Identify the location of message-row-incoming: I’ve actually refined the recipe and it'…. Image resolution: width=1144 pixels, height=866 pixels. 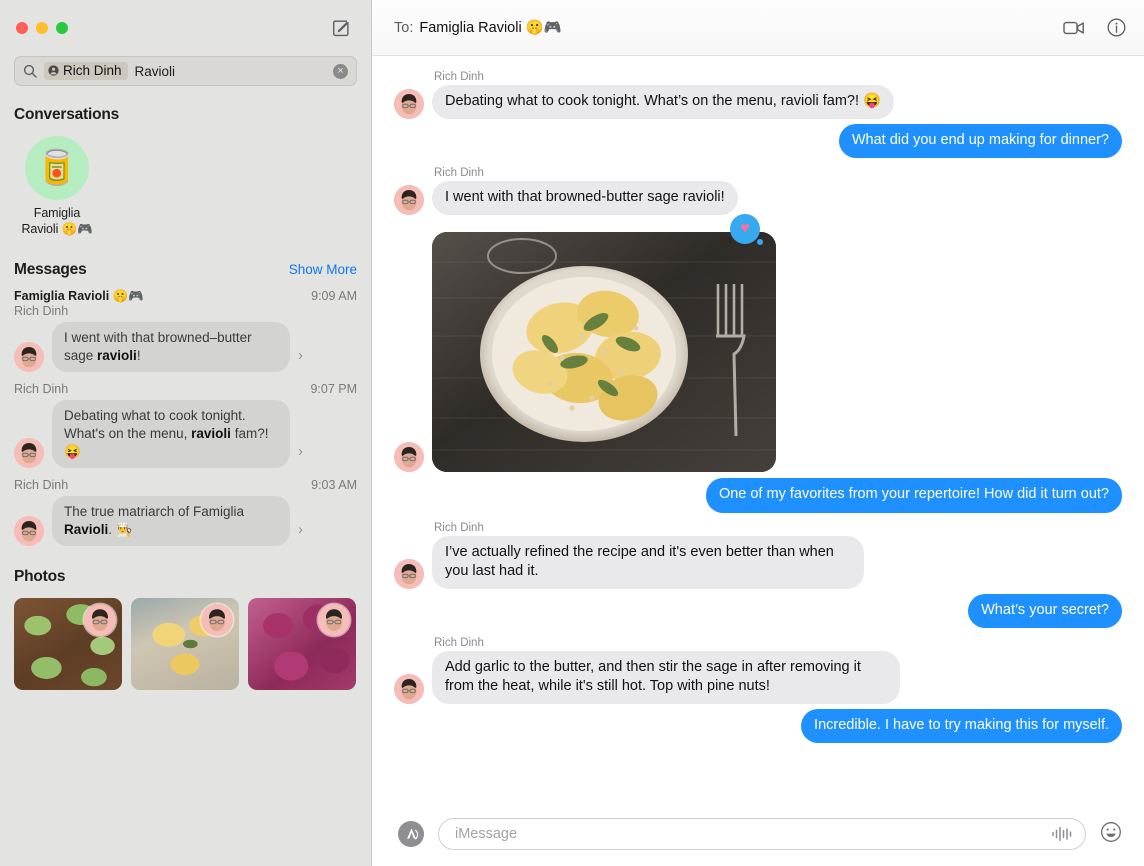
(758, 562).